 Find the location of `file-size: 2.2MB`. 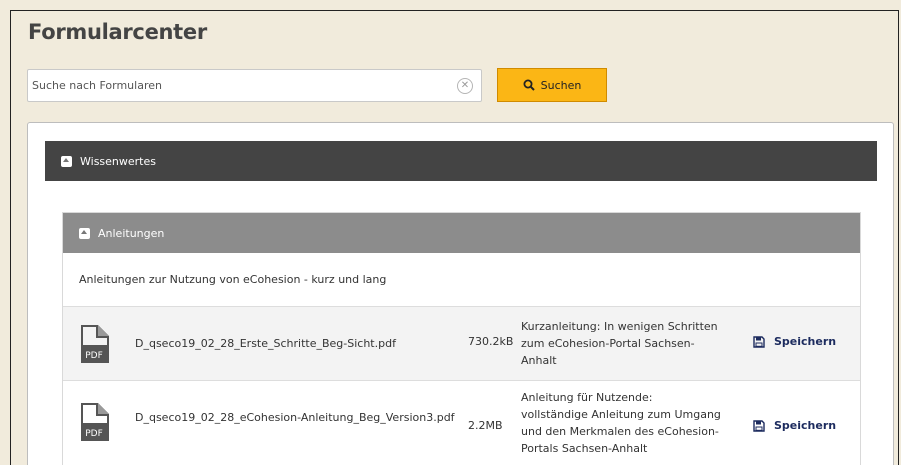

file-size: 2.2MB is located at coordinates (485, 425).